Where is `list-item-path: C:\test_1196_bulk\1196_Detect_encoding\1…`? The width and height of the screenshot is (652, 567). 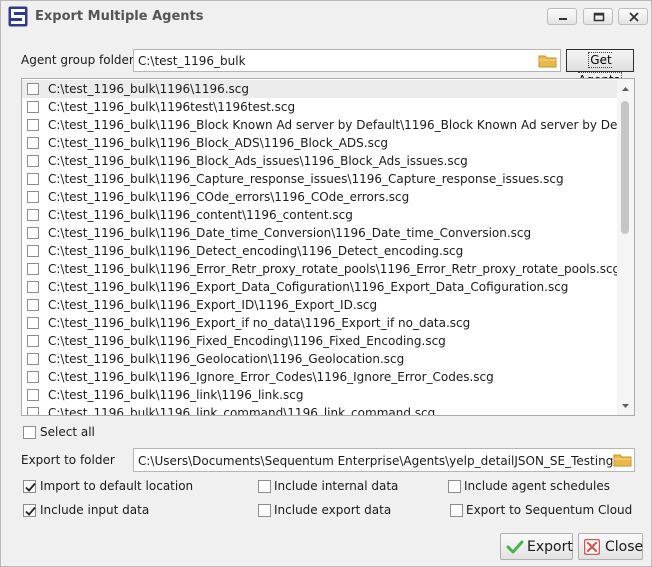 list-item-path: C:\test_1196_bulk\1196_Detect_encoding\1… is located at coordinates (256, 251).